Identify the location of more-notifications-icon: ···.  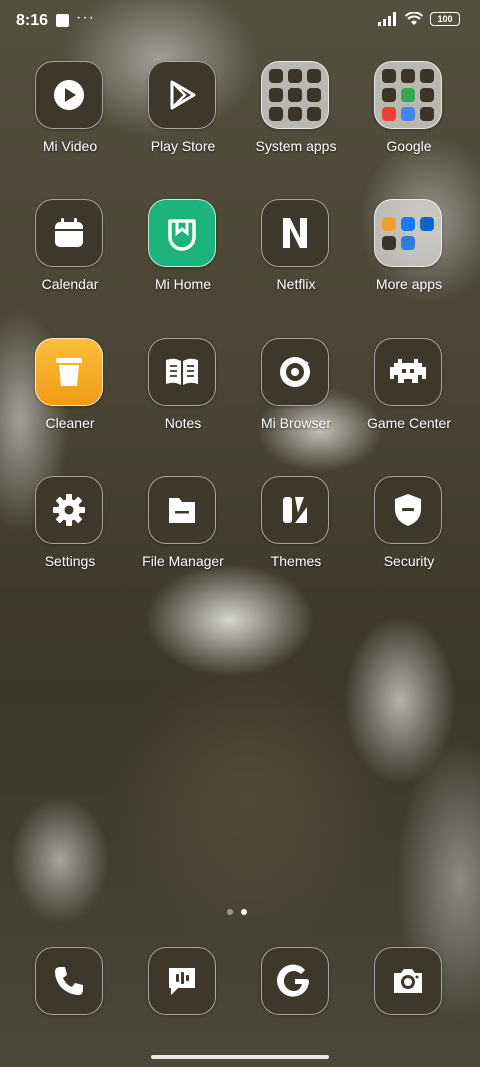
(85, 17).